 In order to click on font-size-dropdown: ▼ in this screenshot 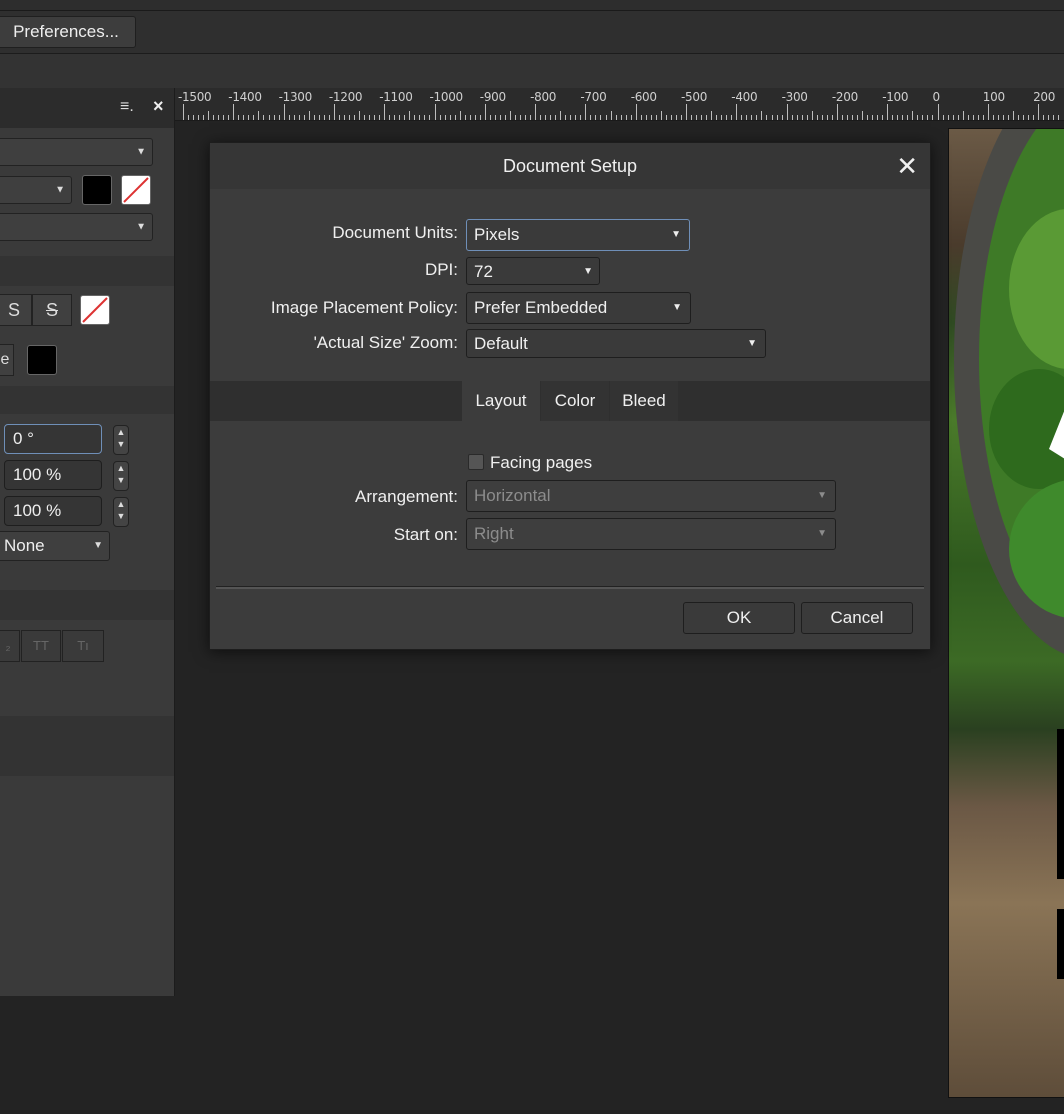, I will do `click(76, 227)`.